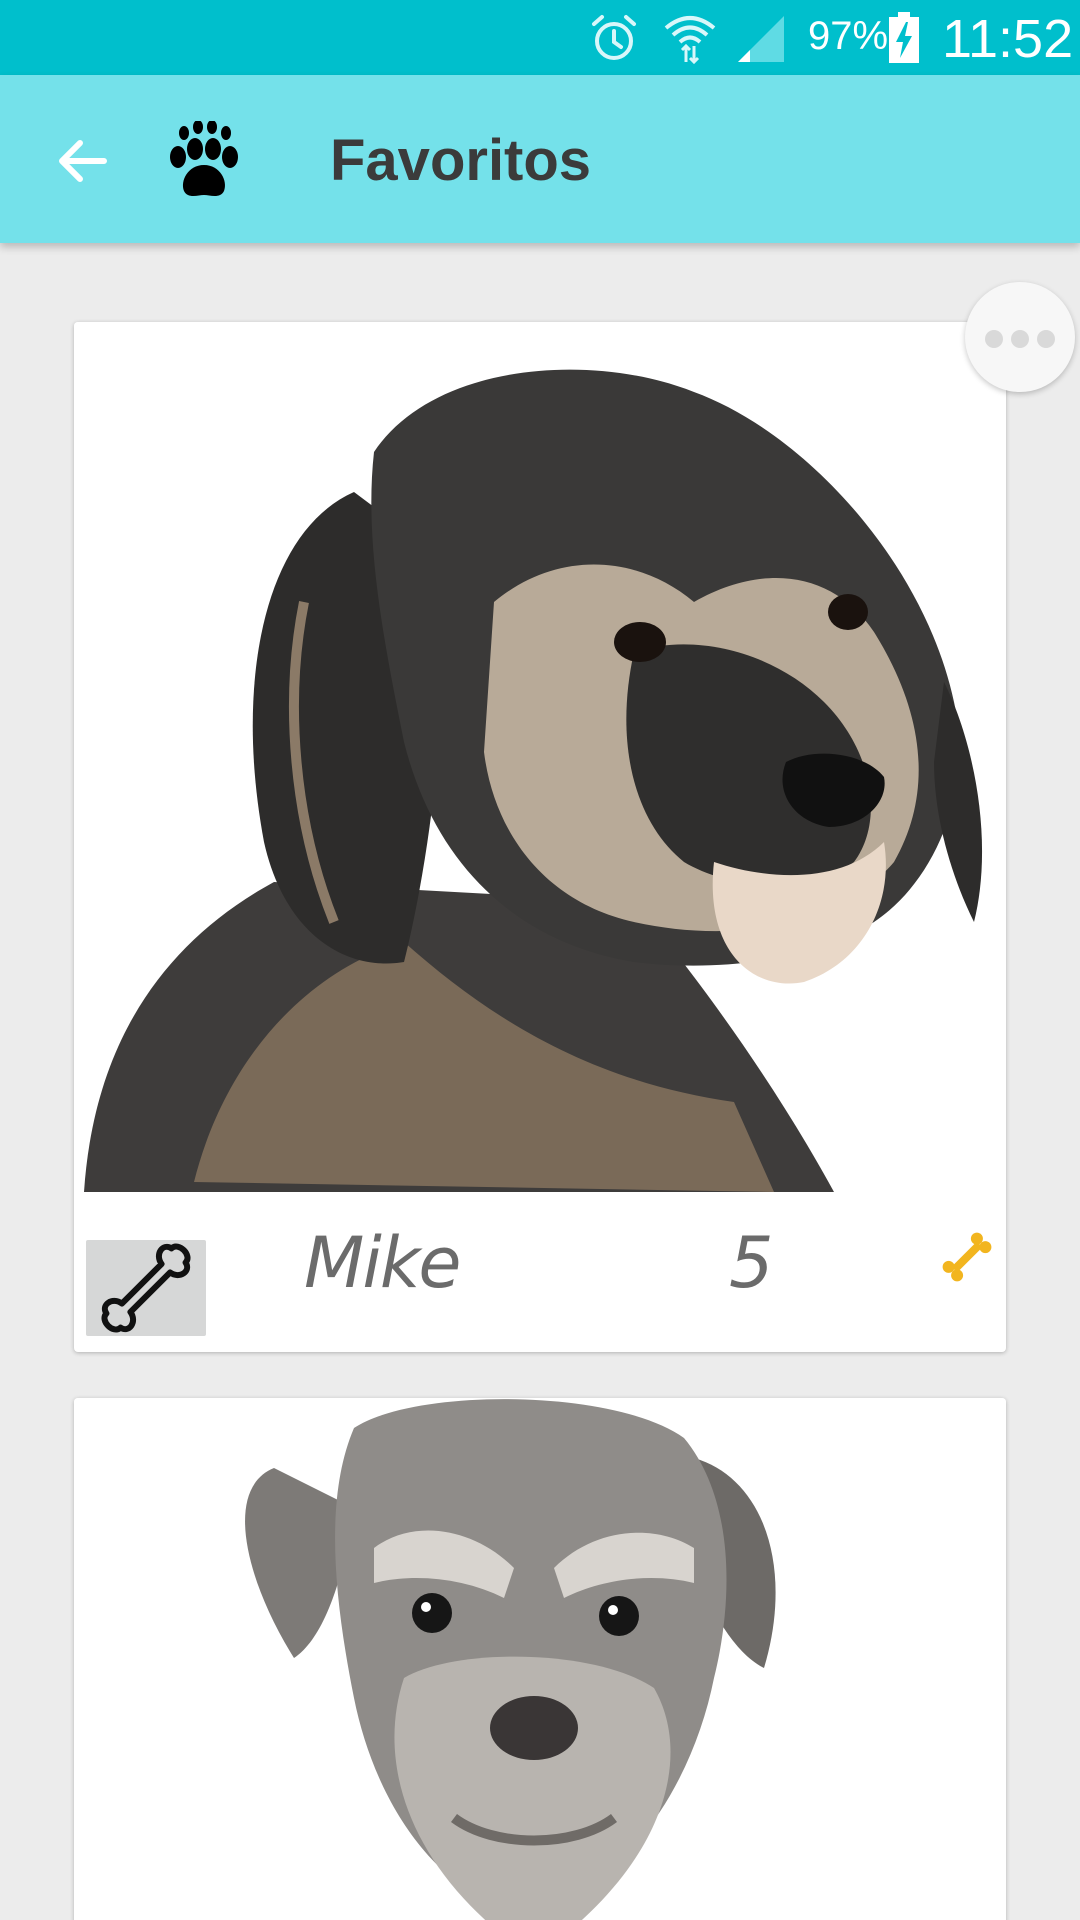 The height and width of the screenshot is (1920, 1080). I want to click on signal-icon, so click(761, 39).